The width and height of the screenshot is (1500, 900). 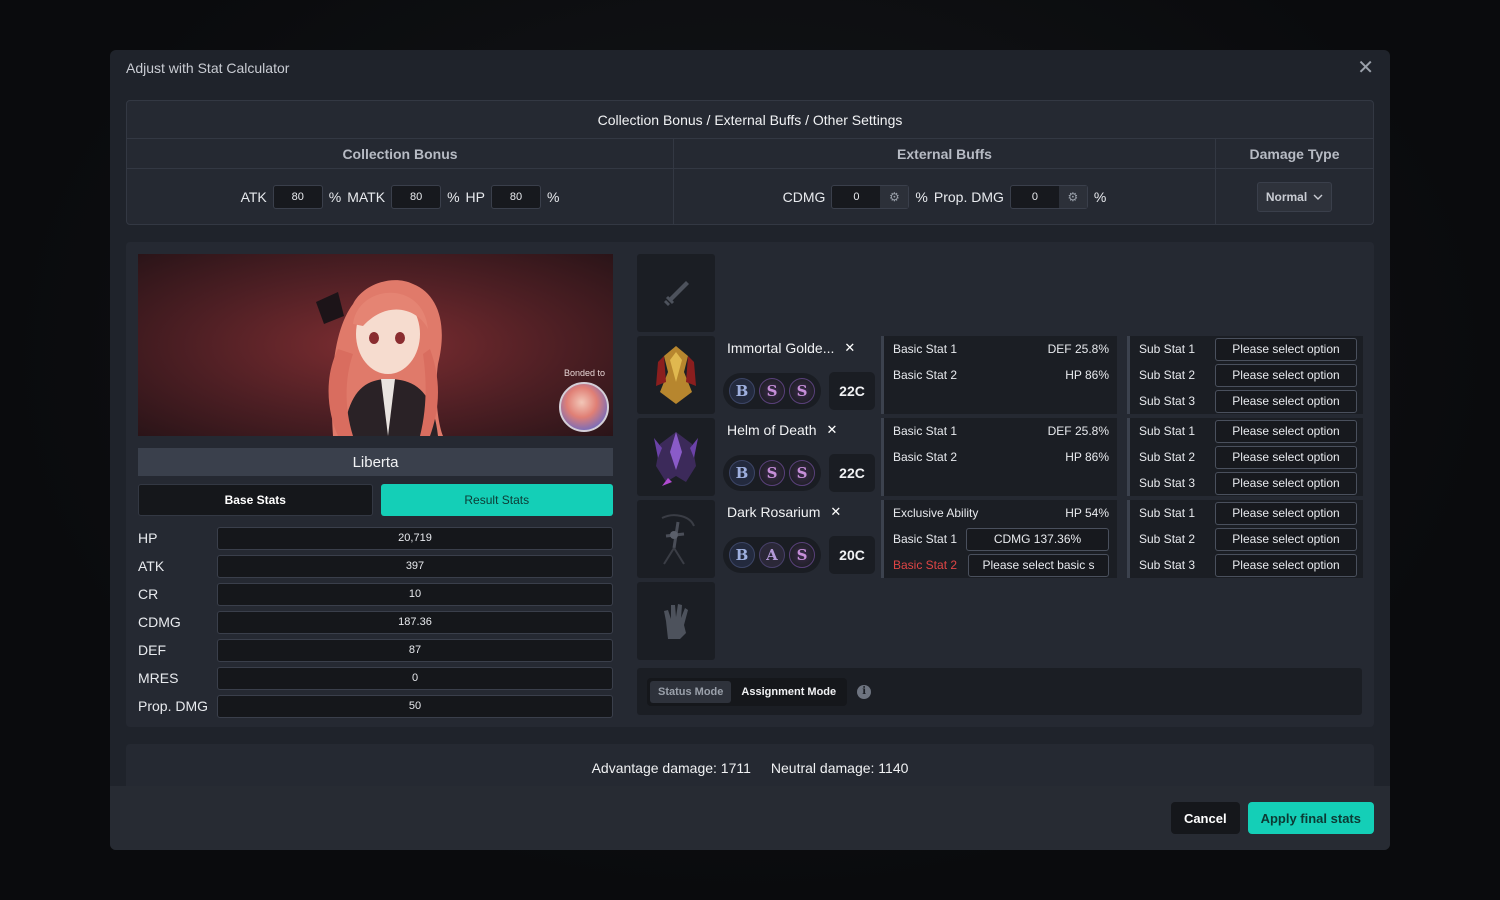 What do you see at coordinates (173, 706) in the screenshot?
I see `stat-label: Prop. DMG` at bounding box center [173, 706].